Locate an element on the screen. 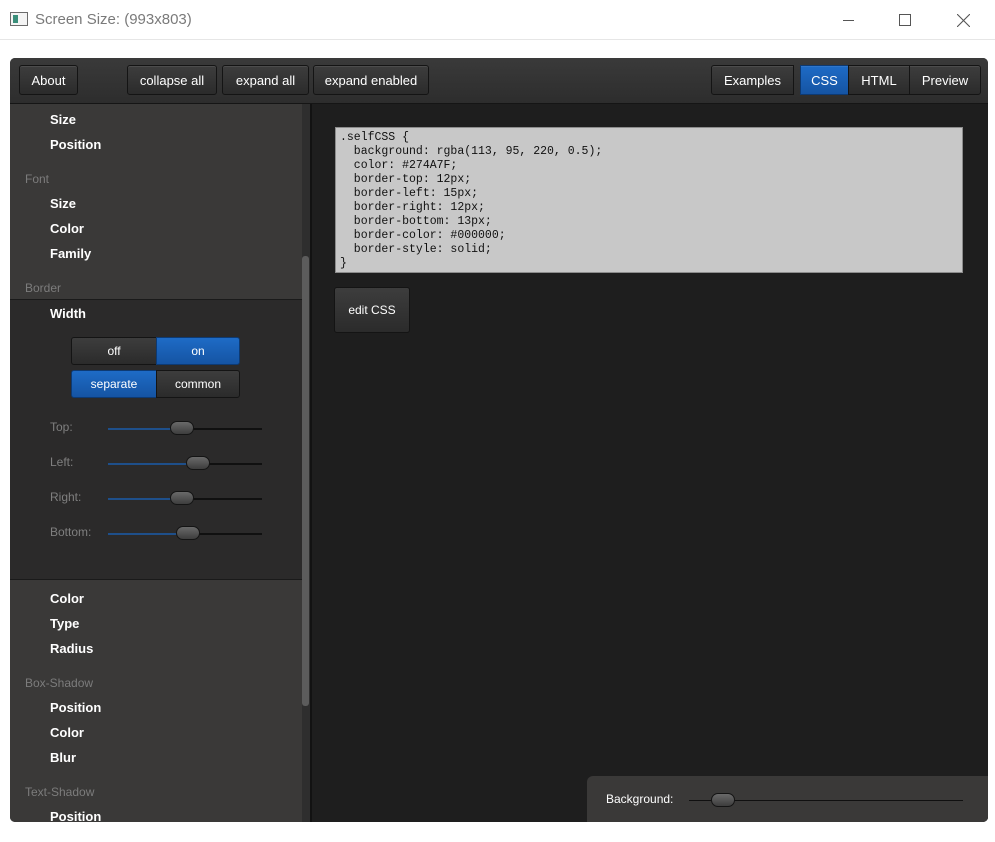 The image size is (995, 842). edit-css-button: edit CSS is located at coordinates (372, 310).